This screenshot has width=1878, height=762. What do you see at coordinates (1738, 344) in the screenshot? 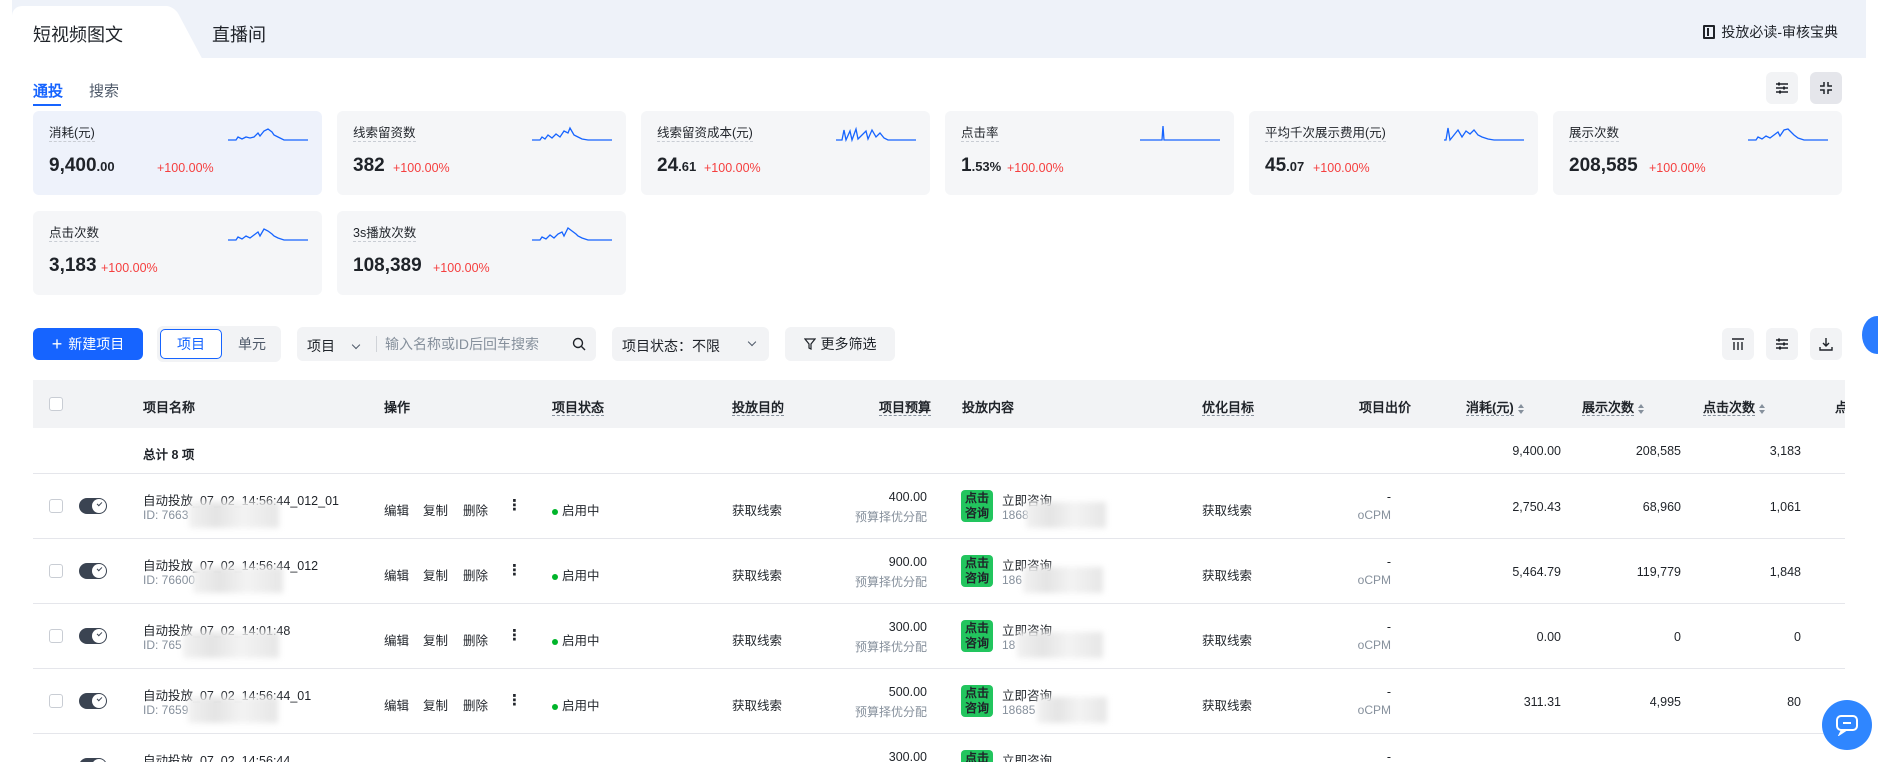
I see `columns-button` at bounding box center [1738, 344].